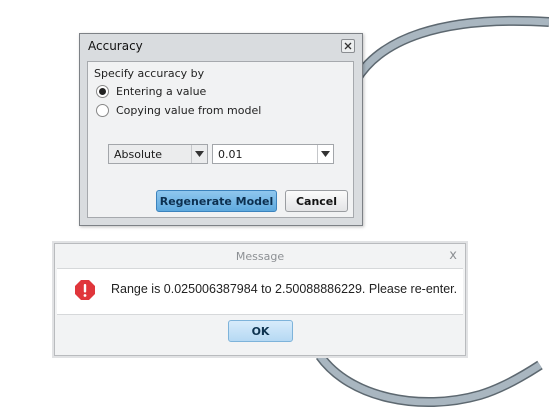  I want to click on message-titlebar: Message x, so click(260, 256).